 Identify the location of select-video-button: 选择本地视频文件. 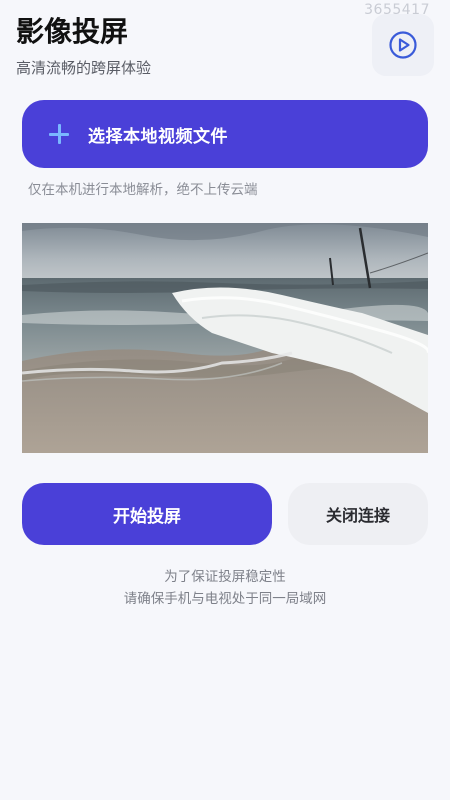
(225, 134).